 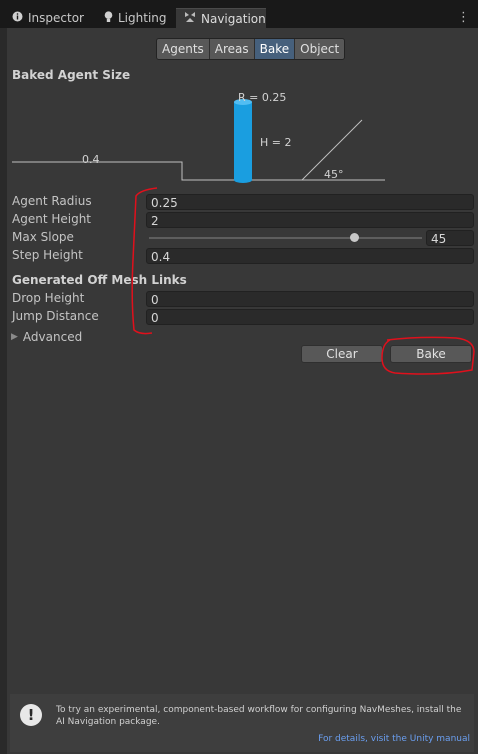 I want to click on red-circle-annotation, so click(x=428, y=355).